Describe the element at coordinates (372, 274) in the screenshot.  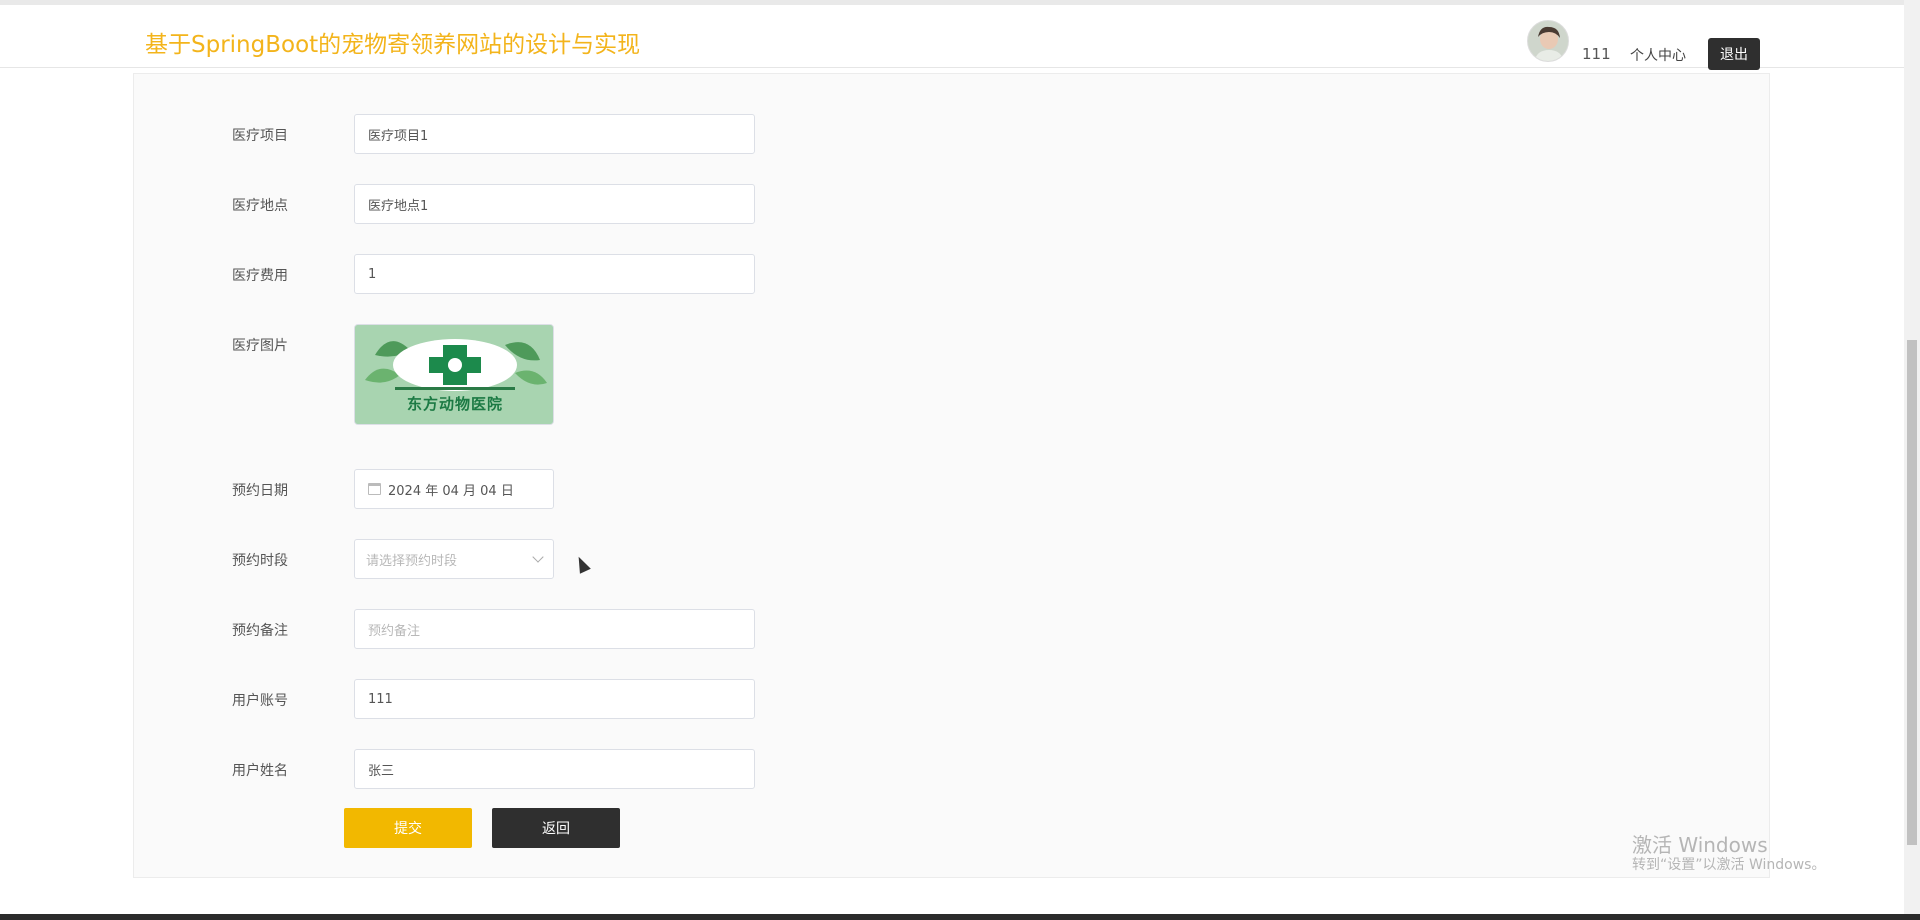
I see `medical-fee-value: 1` at that location.